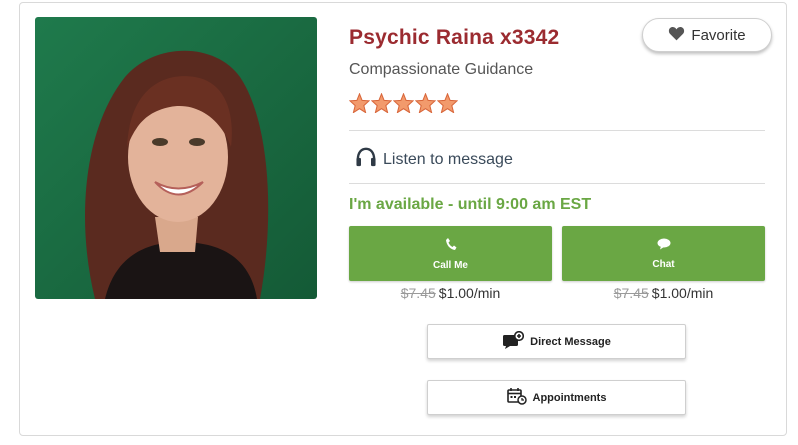  Describe the element at coordinates (682, 293) in the screenshot. I see `chat-current-price: $1.00/min` at that location.